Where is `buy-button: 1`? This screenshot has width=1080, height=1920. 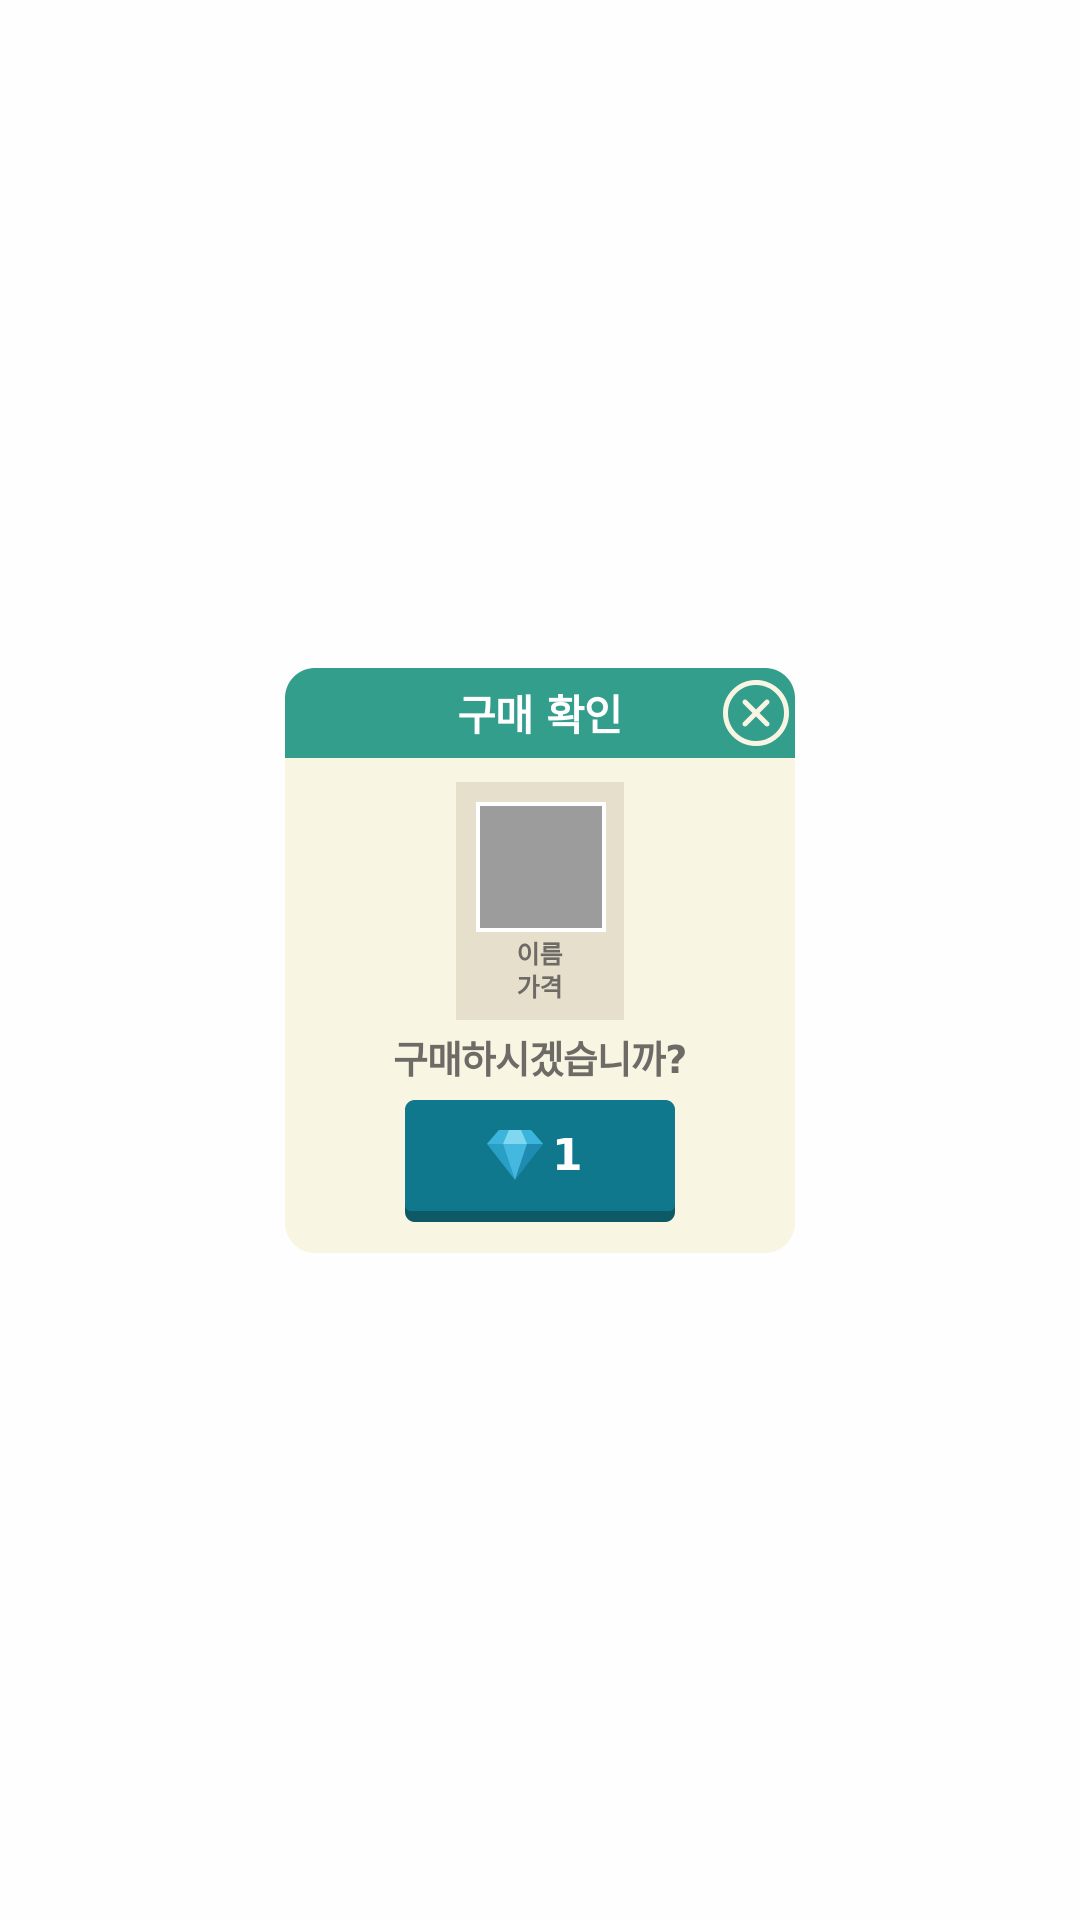 buy-button: 1 is located at coordinates (540, 1161).